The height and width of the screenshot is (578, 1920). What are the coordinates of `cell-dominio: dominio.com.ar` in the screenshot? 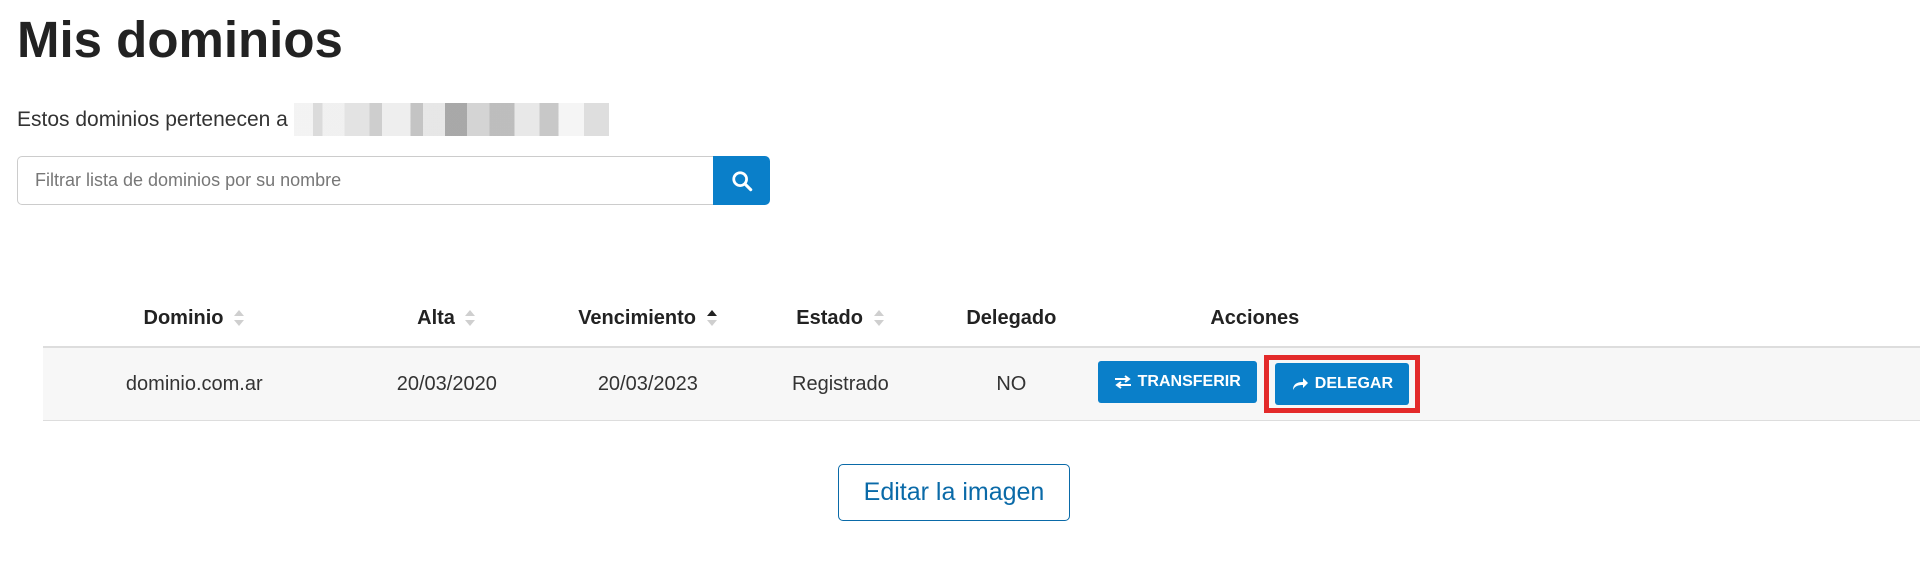 It's located at (194, 384).